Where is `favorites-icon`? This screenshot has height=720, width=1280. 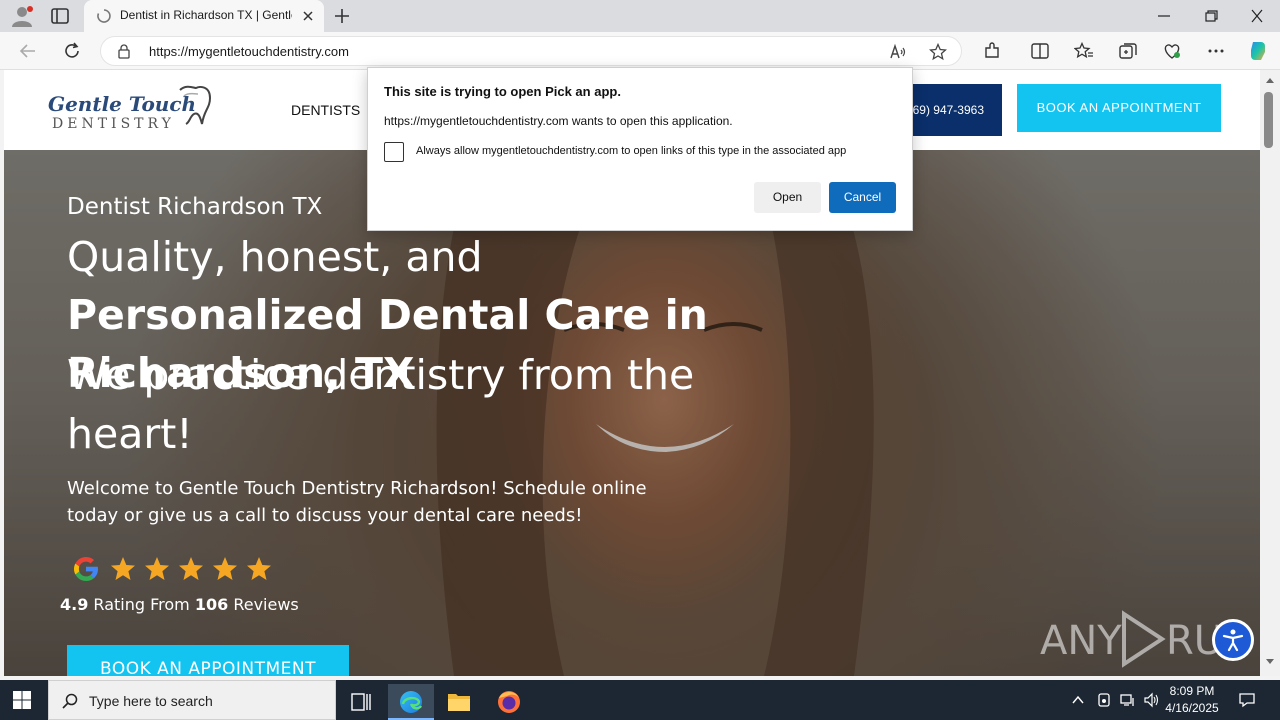 favorites-icon is located at coordinates (1084, 51).